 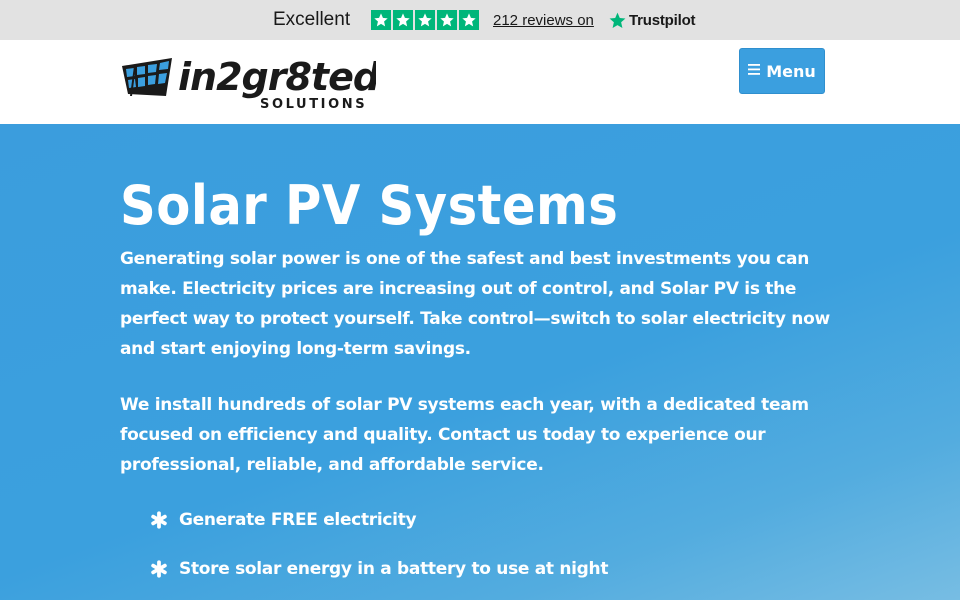 What do you see at coordinates (480, 20) in the screenshot?
I see `trustpilot-bar: Excellent 212 reviews on Trustpilot` at bounding box center [480, 20].